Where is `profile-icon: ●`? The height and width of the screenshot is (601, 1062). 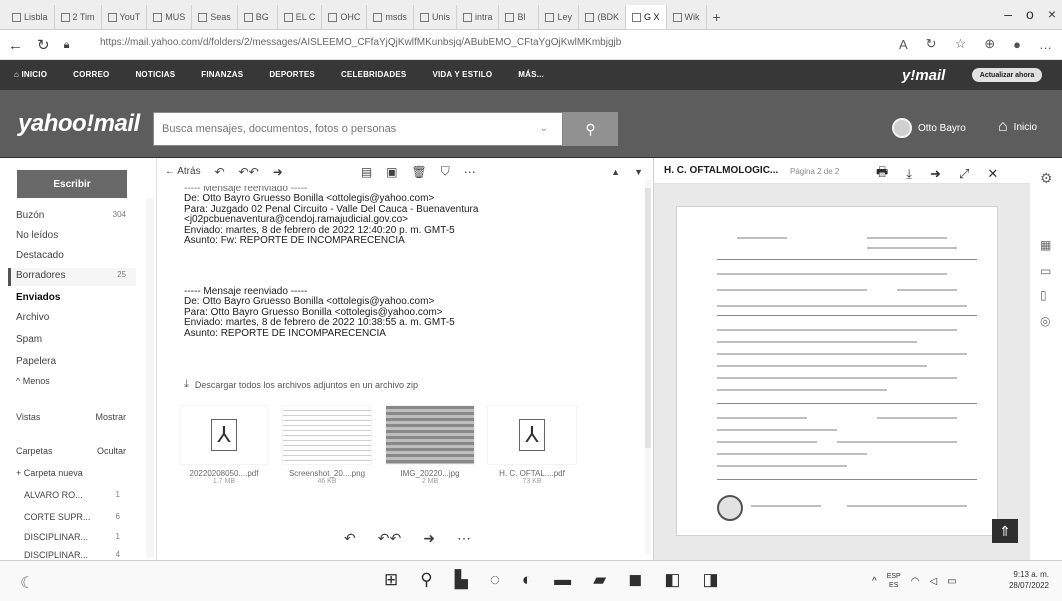 profile-icon: ● is located at coordinates (1017, 44).